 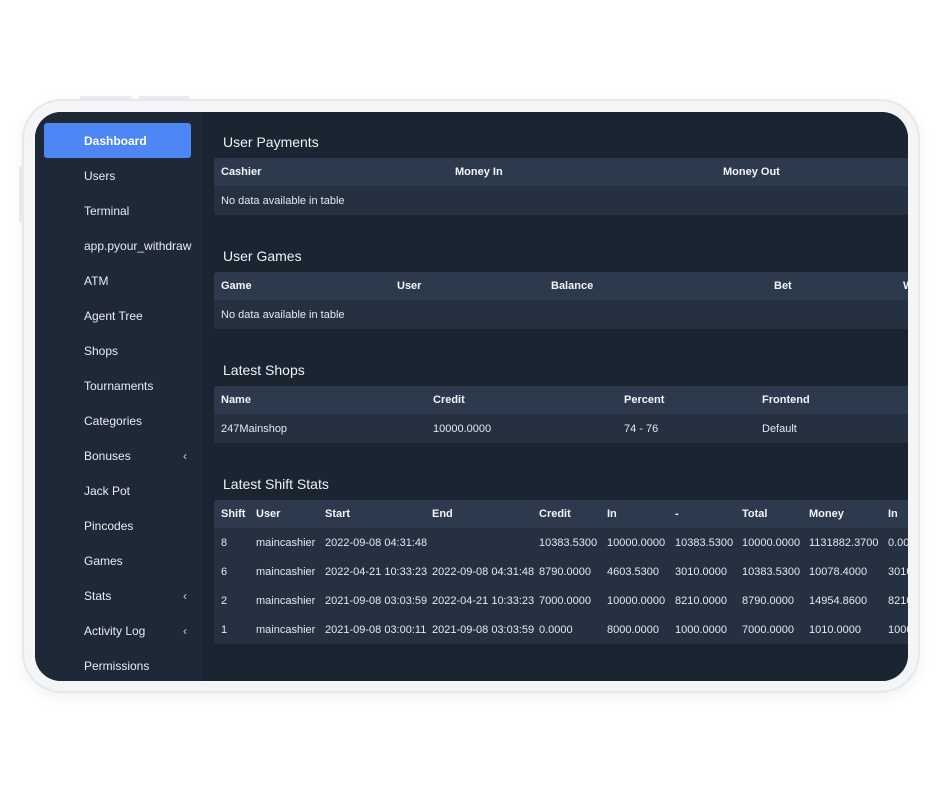 What do you see at coordinates (115, 630) in the screenshot?
I see `sidebar-item-label: Activity Log` at bounding box center [115, 630].